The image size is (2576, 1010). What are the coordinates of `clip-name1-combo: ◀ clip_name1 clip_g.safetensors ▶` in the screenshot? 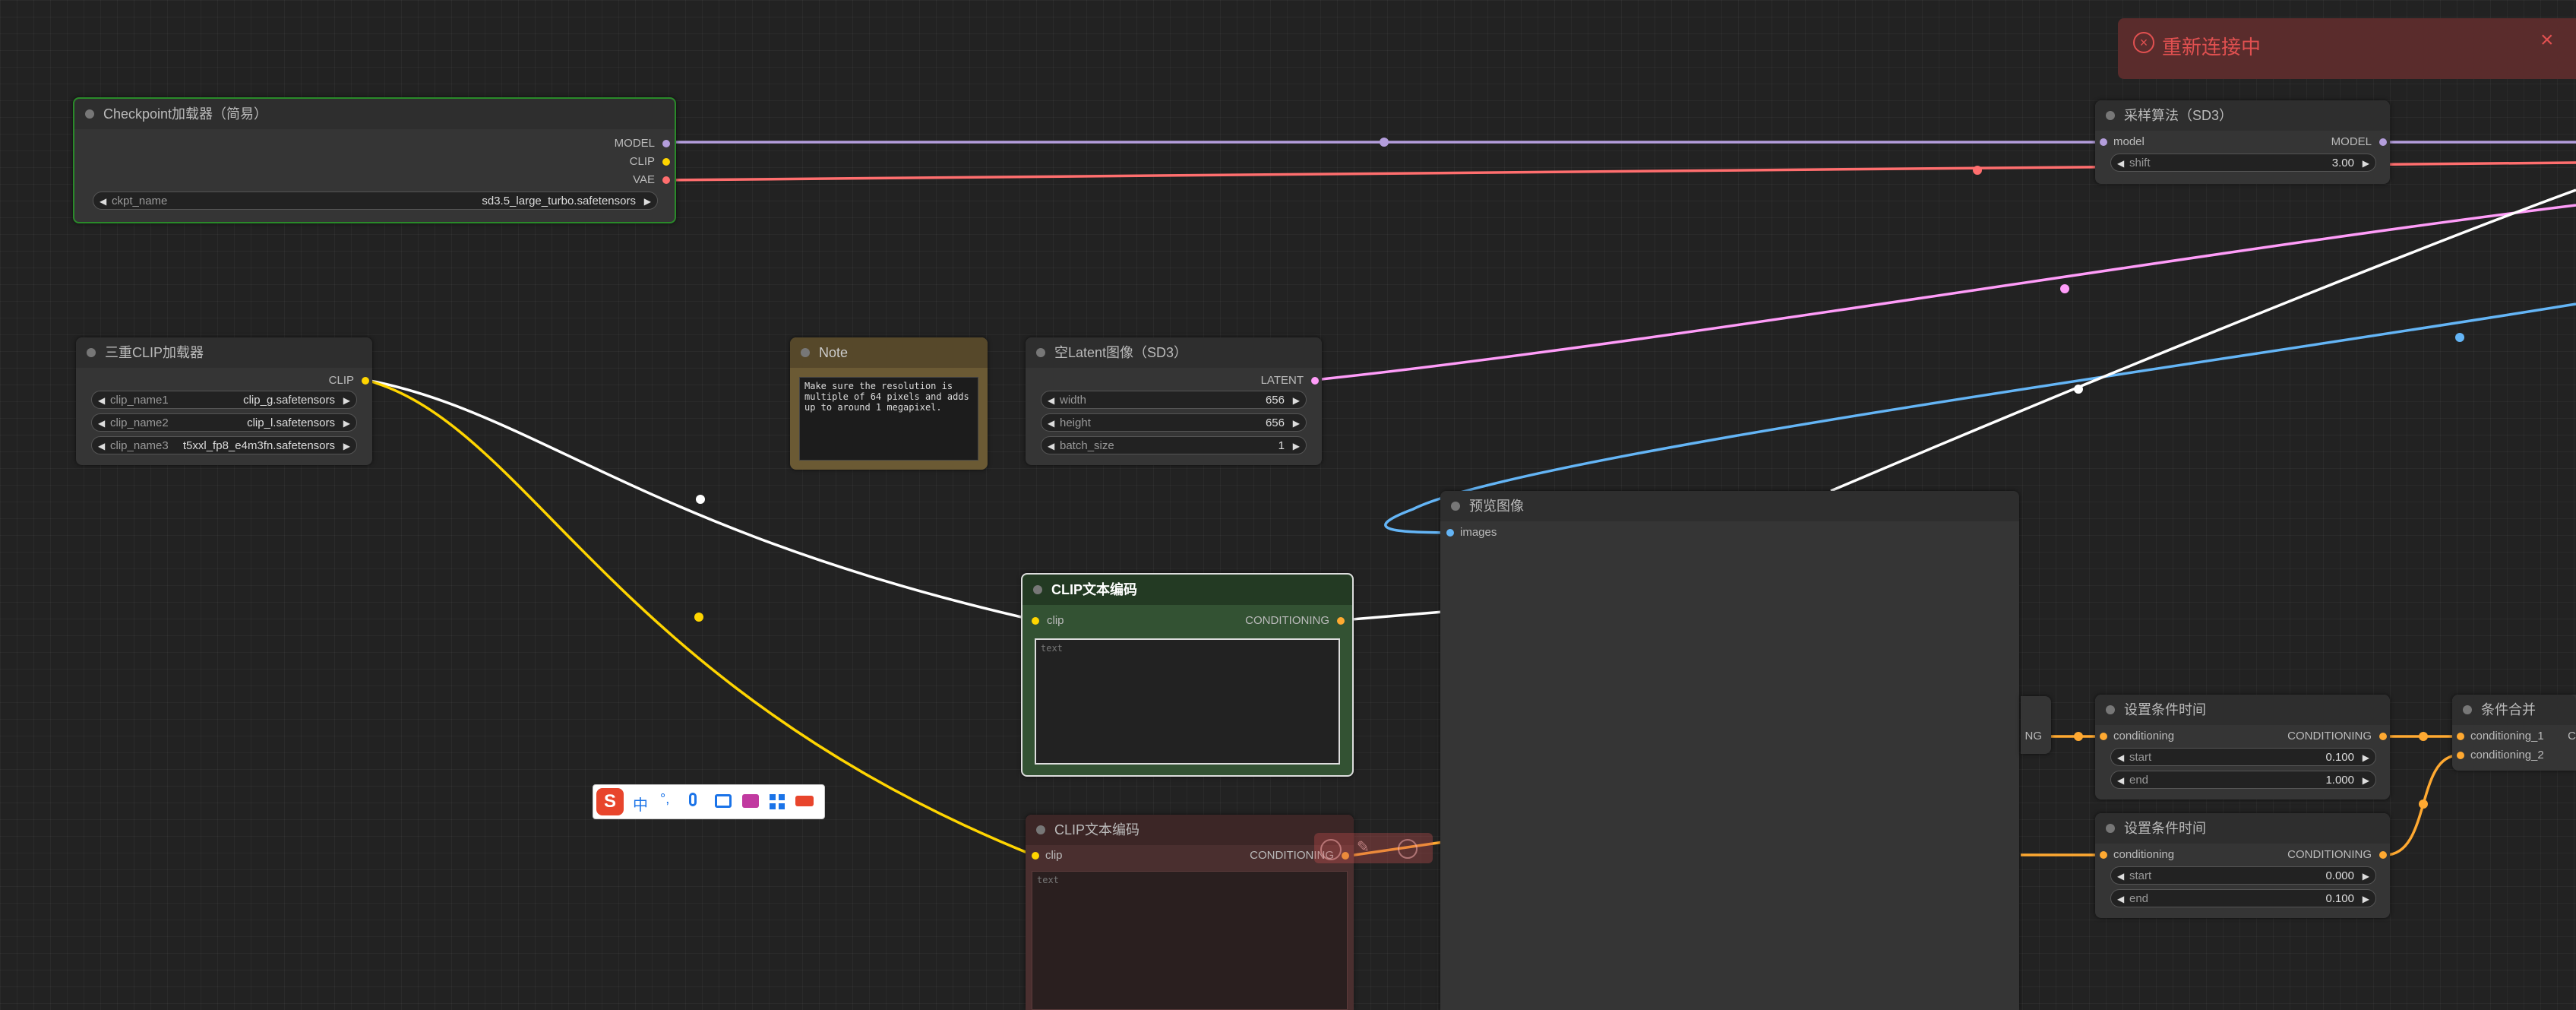 It's located at (224, 400).